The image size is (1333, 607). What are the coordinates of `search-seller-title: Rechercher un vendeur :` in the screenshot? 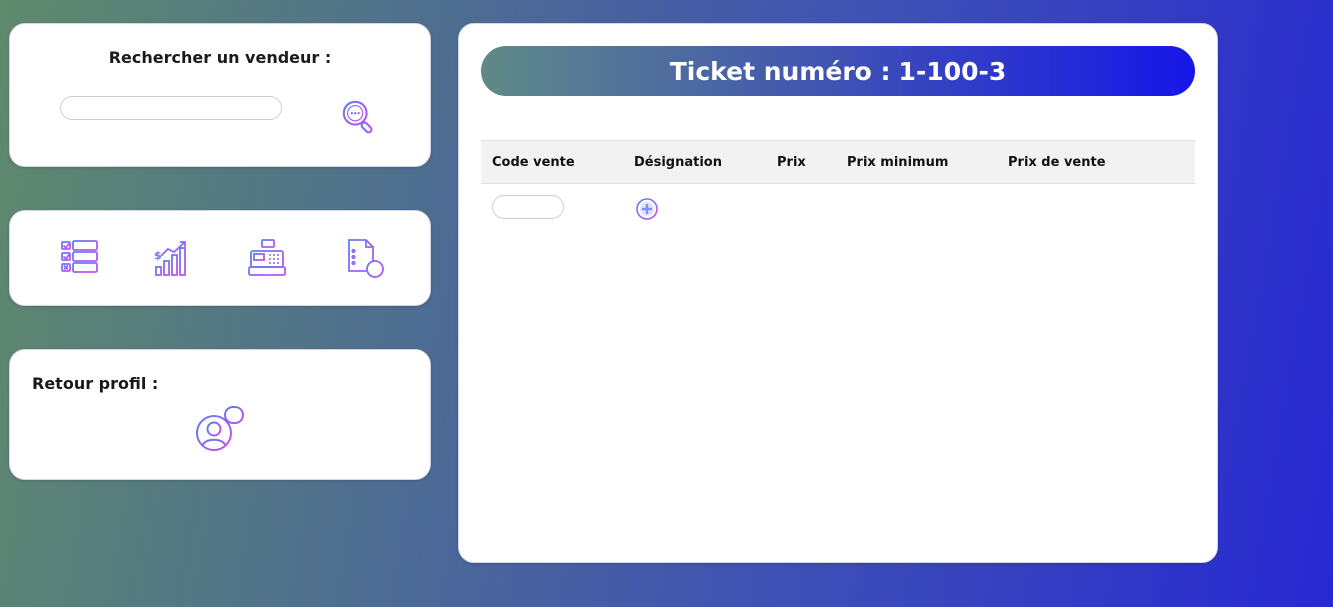 It's located at (220, 57).